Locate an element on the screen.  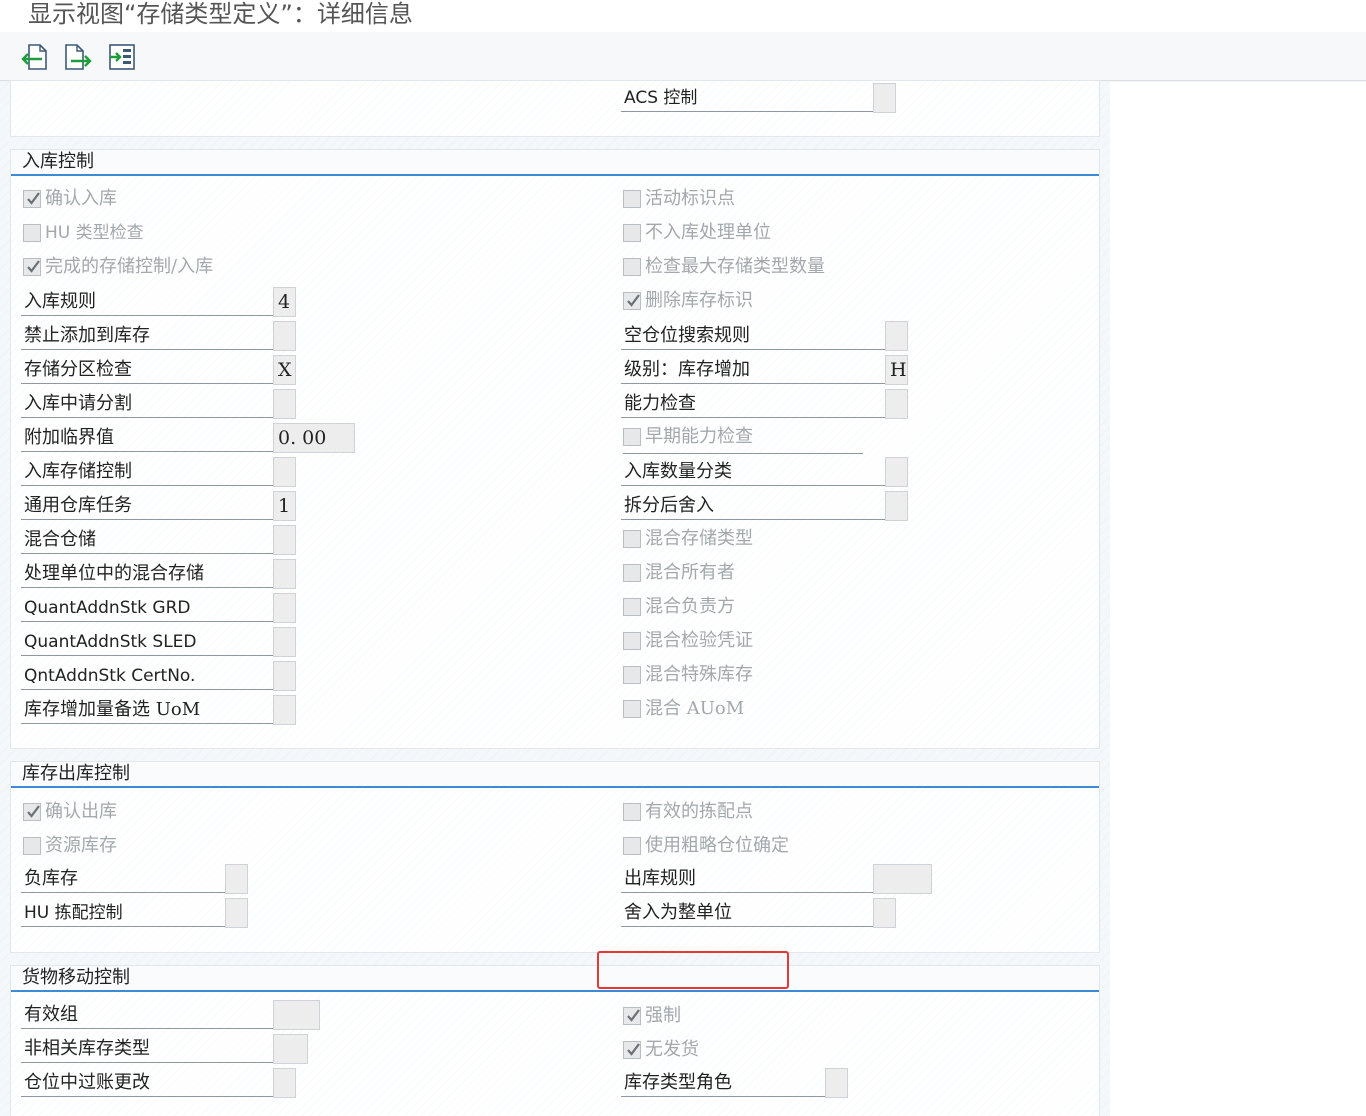
field-input: 1 is located at coordinates (284, 506).